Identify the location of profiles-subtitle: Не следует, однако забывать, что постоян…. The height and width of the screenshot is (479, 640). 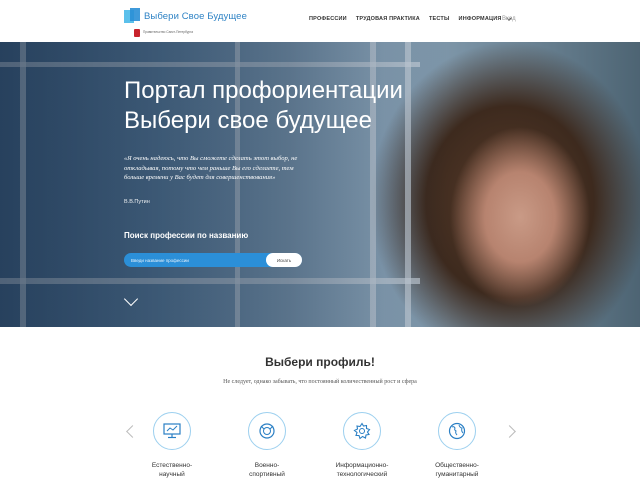
(320, 382).